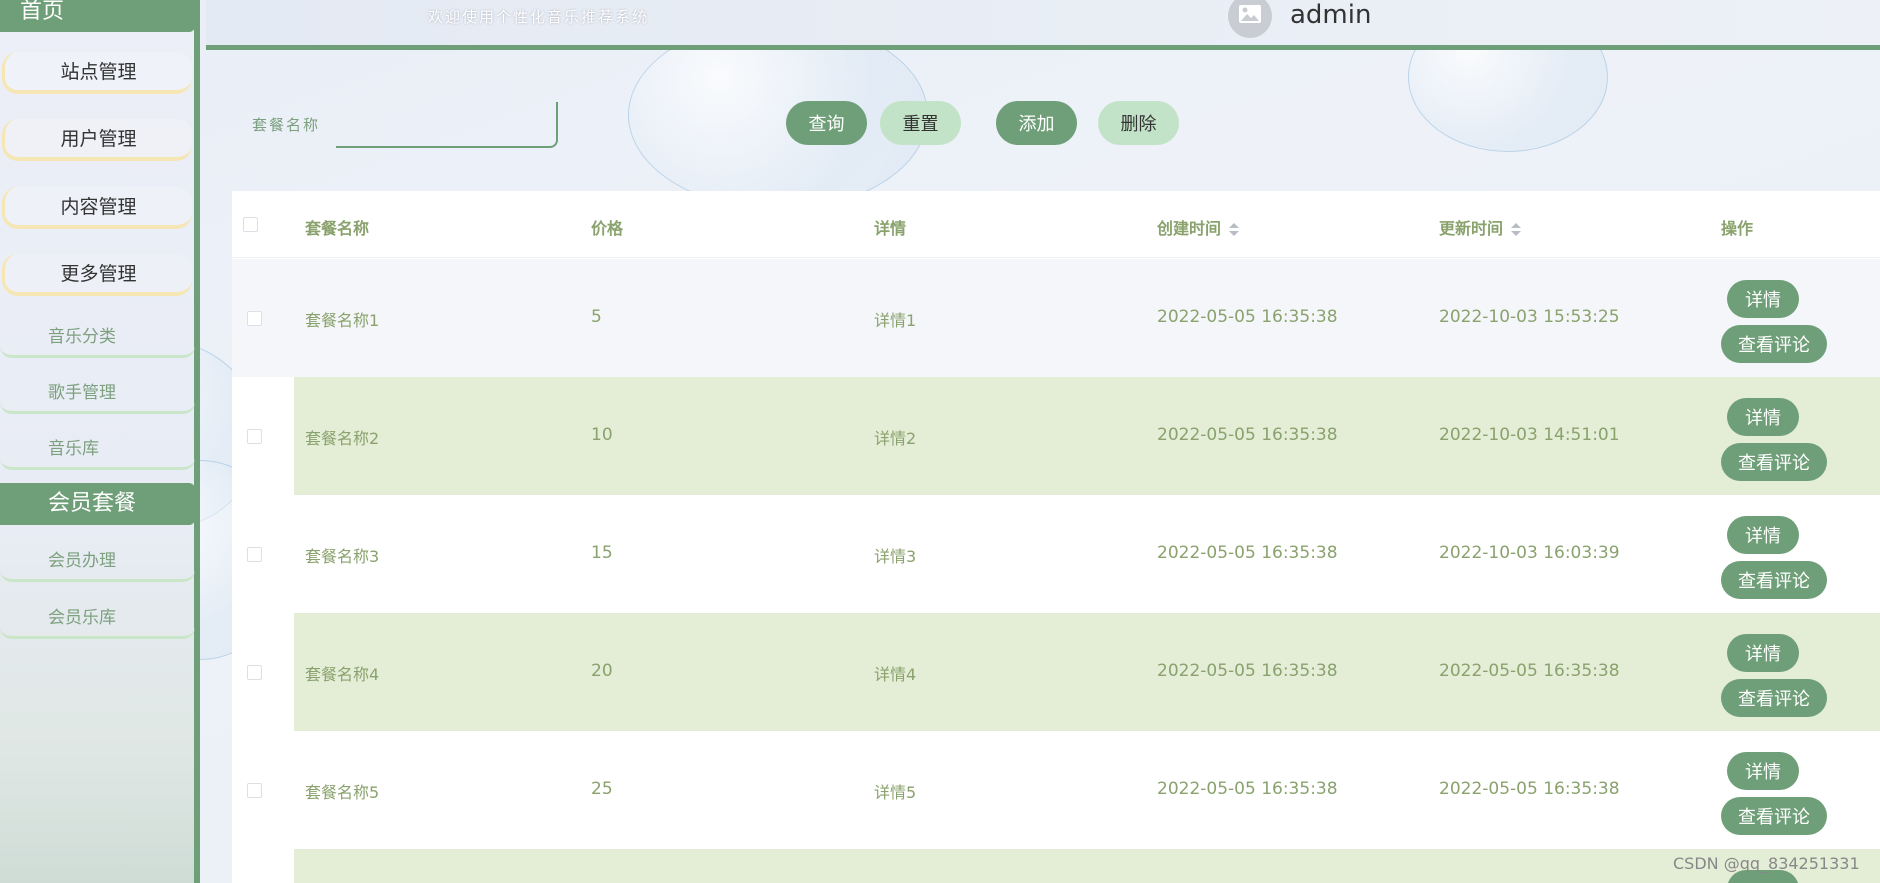  I want to click on image-placeholder-icon, so click(1250, 16).